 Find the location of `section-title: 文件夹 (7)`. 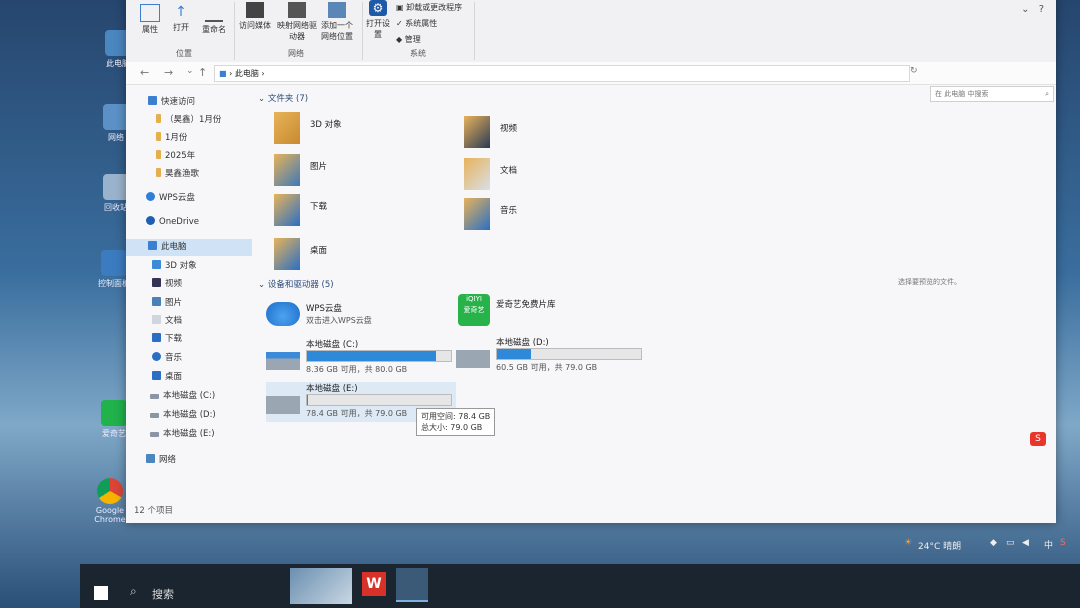

section-title: 文件夹 (7) is located at coordinates (288, 99).